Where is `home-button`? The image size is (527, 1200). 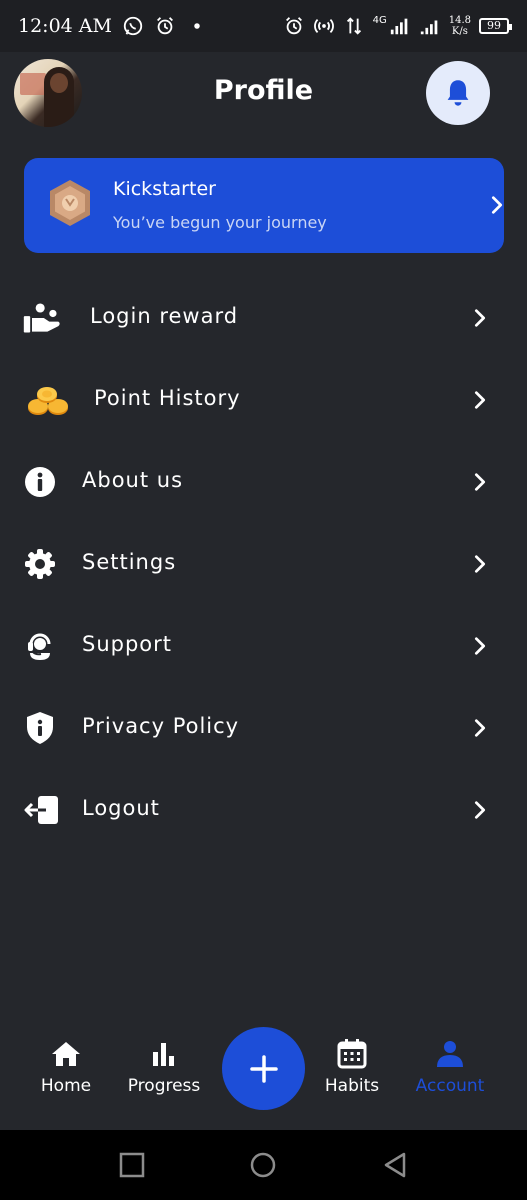
home-button is located at coordinates (263, 1165).